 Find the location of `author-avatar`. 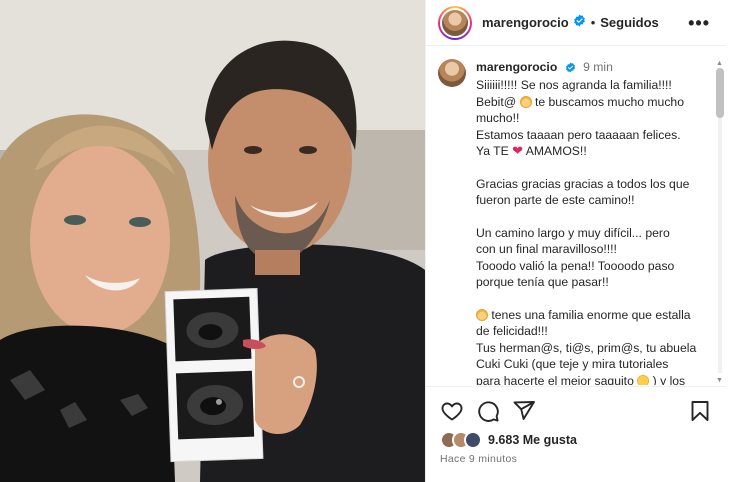

author-avatar is located at coordinates (455, 22).